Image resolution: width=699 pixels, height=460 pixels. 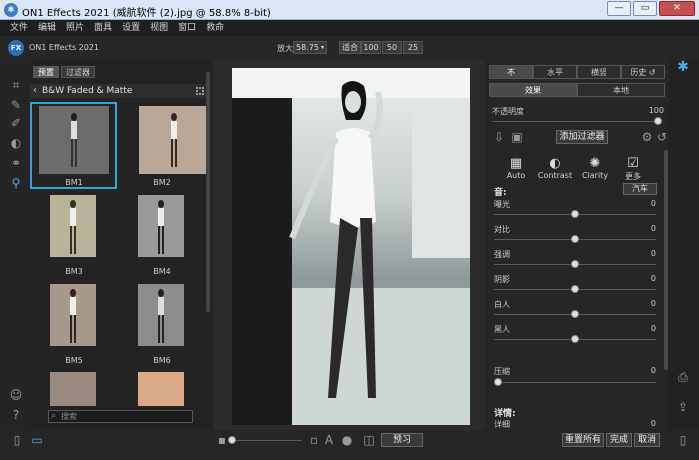 What do you see at coordinates (371, 47) in the screenshot?
I see `zoom-100-button: 100` at bounding box center [371, 47].